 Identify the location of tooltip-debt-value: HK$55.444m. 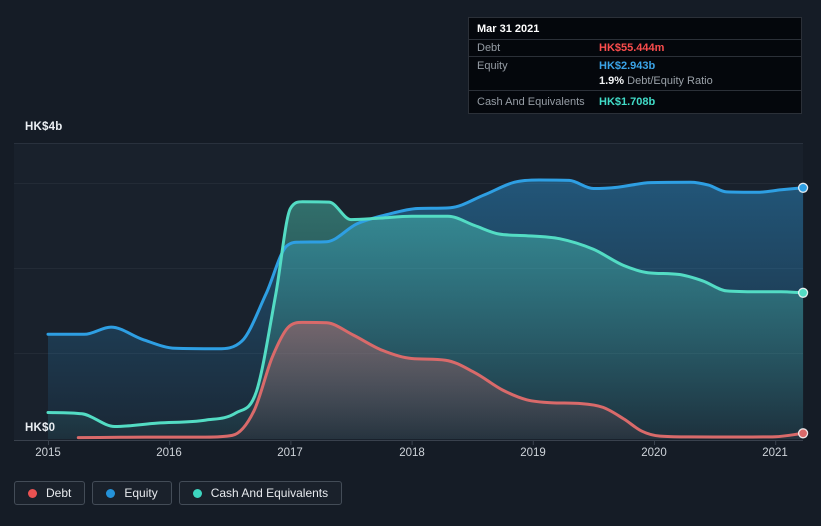
(632, 48).